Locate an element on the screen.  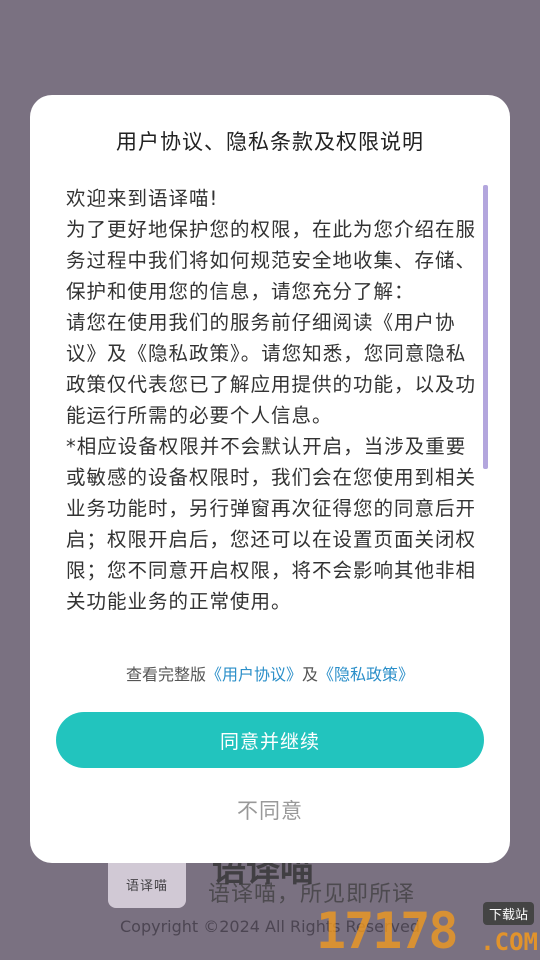
disagree-button: 不同意 is located at coordinates (270, 810).